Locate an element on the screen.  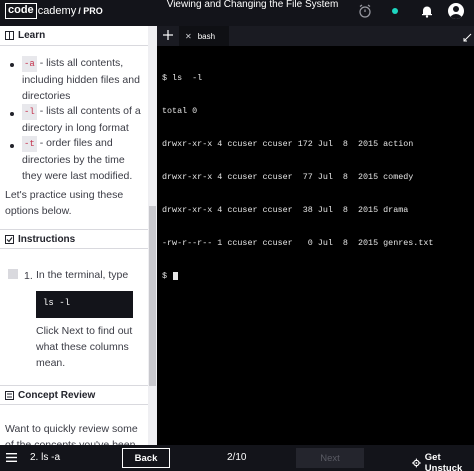
avatar is located at coordinates (456, 11).